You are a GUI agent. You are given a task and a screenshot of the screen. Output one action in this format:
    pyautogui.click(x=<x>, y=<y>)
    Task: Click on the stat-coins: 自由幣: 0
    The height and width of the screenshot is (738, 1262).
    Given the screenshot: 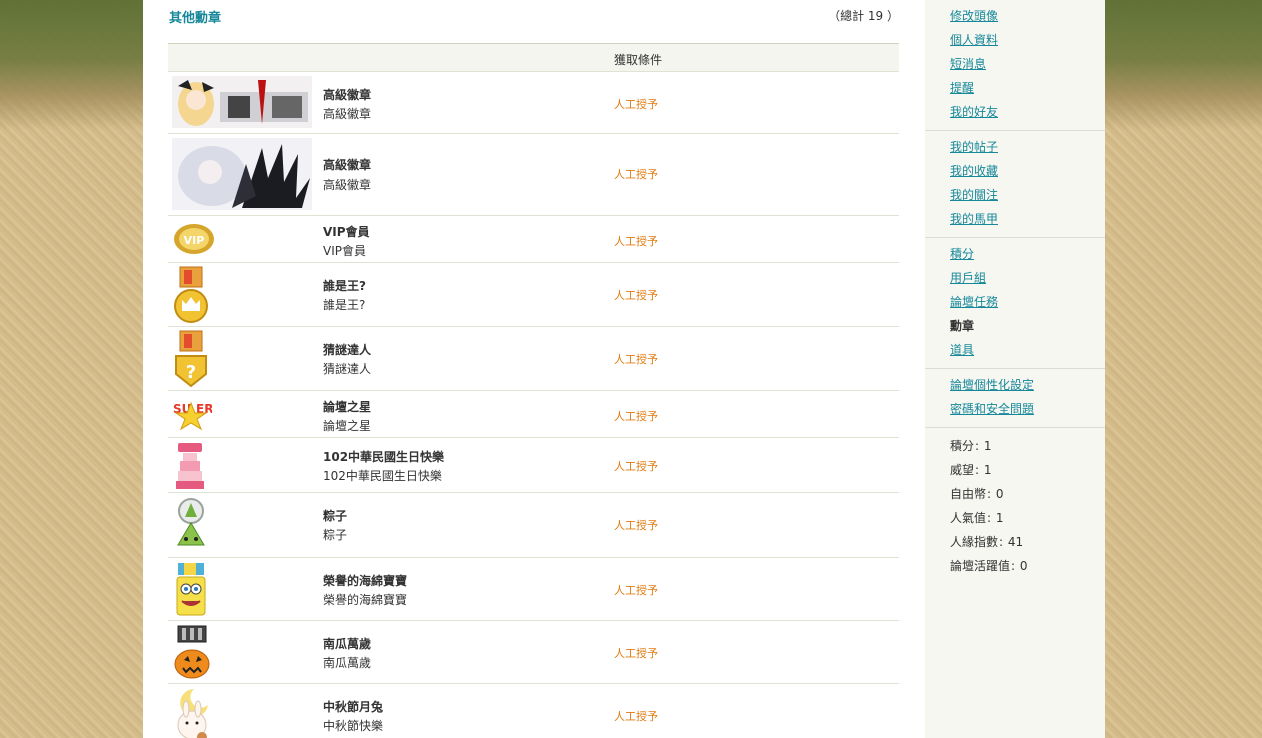 What is the action you would take?
    pyautogui.click(x=977, y=494)
    